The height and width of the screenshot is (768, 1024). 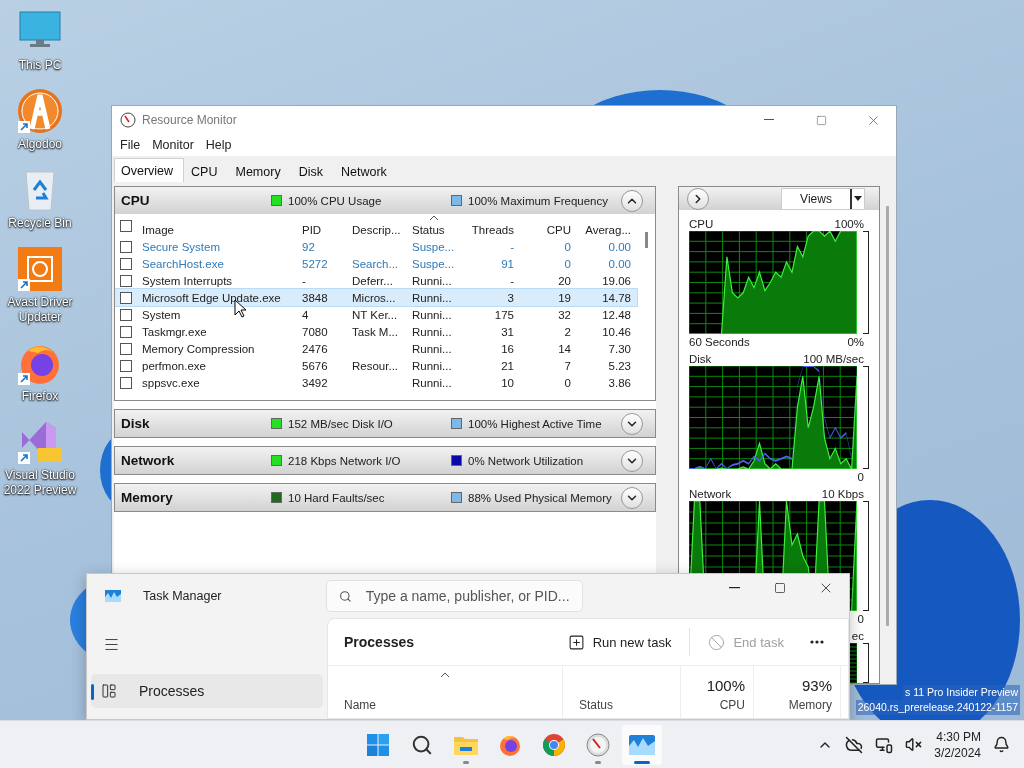 I want to click on collapse-button, so click(x=632, y=200).